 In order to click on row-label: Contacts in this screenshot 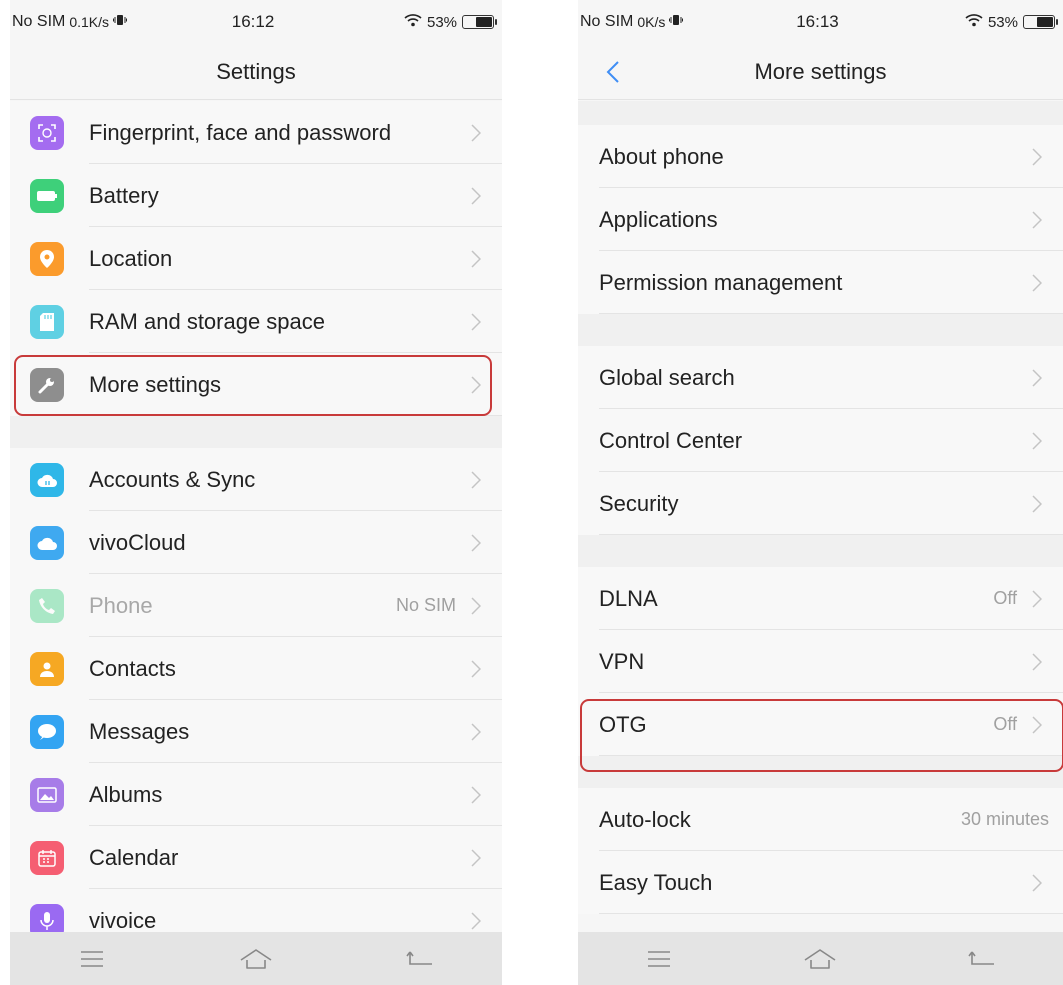, I will do `click(132, 668)`.